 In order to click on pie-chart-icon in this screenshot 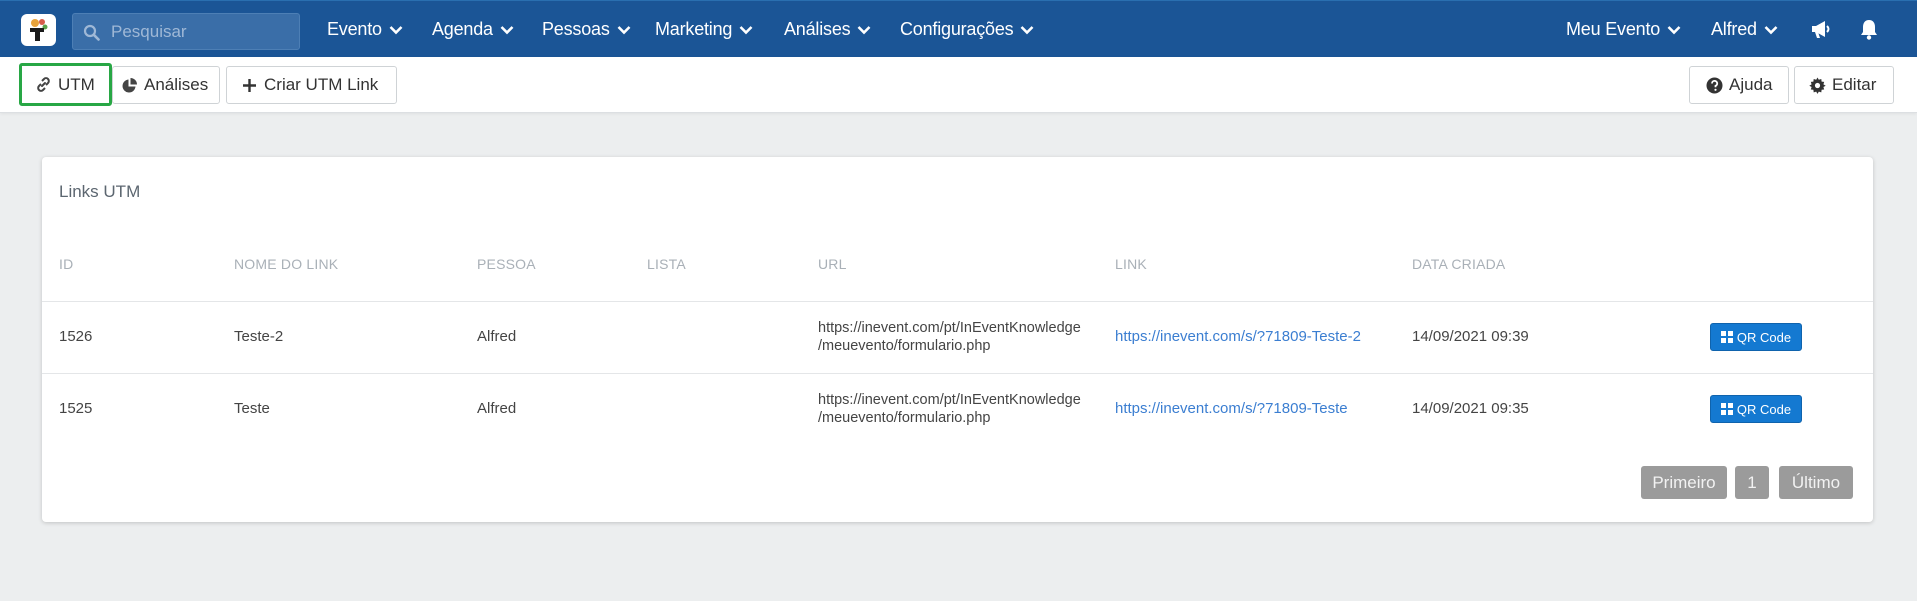, I will do `click(129, 84)`.